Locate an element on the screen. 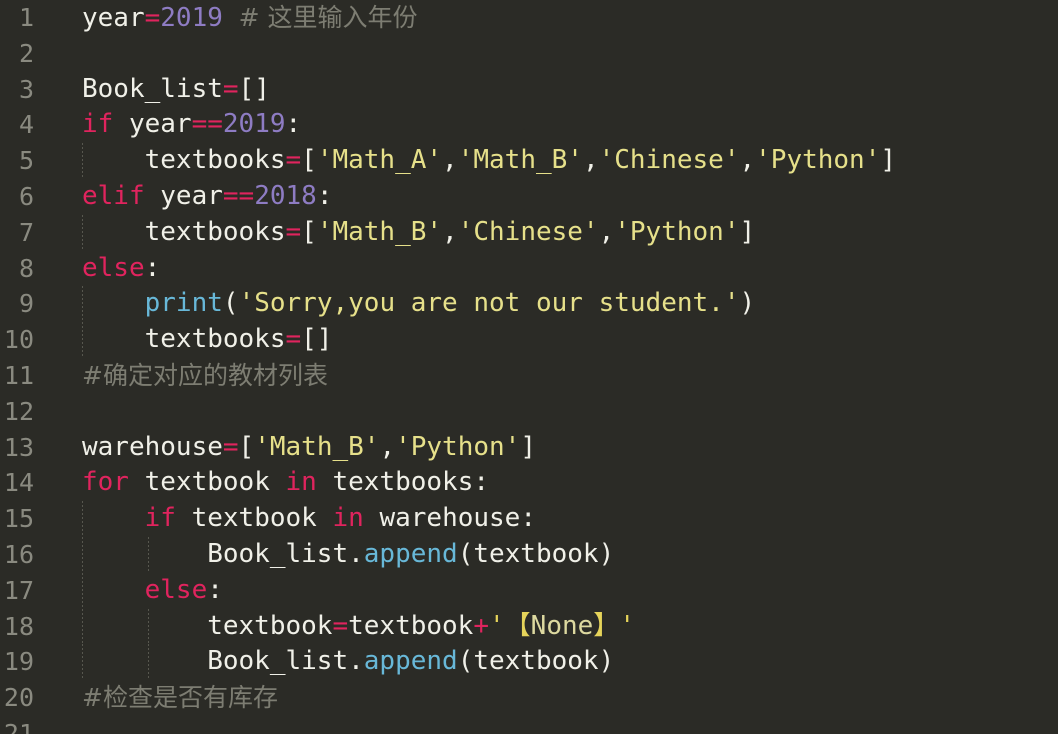 Image resolution: width=1058 pixels, height=734 pixels. code-line: 14 for textbook in textbooks: is located at coordinates (529, 483).